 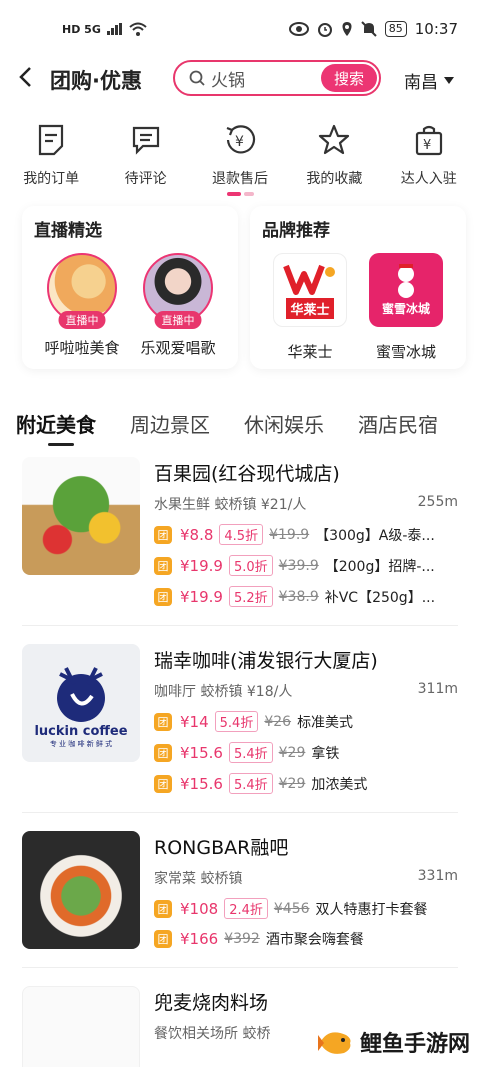 I want to click on quick-my-orders: 我的订单, so click(x=51, y=157).